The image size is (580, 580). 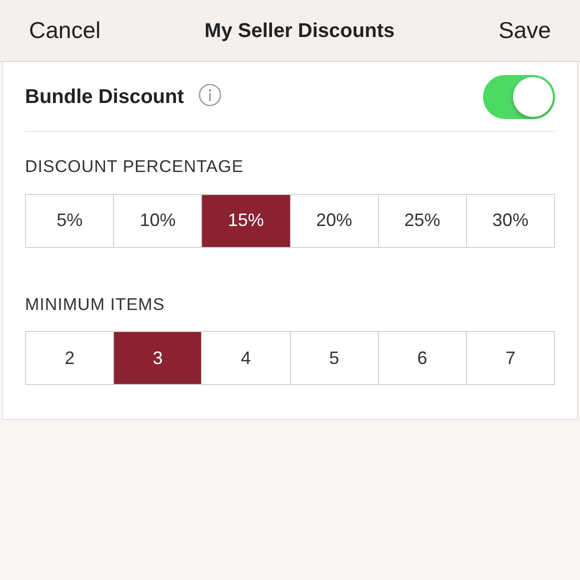 I want to click on segment-option: 15%, so click(x=245, y=220).